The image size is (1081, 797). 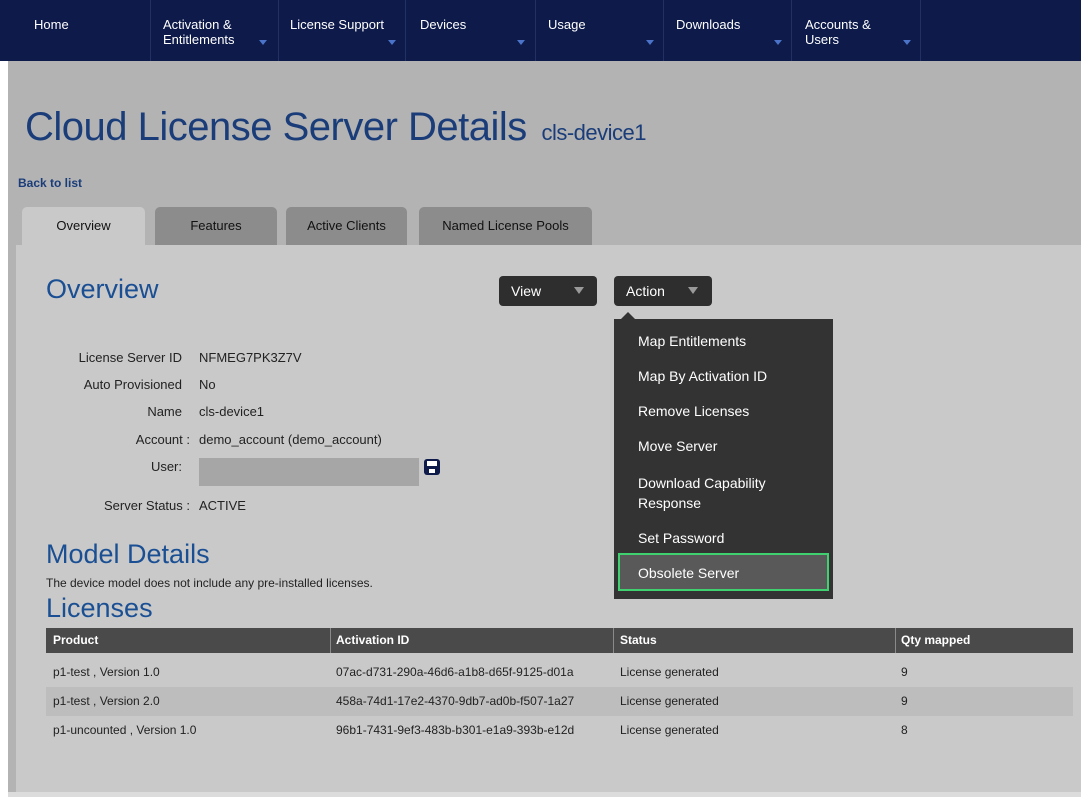 I want to click on model-details-heading: Model Details, so click(x=128, y=554).